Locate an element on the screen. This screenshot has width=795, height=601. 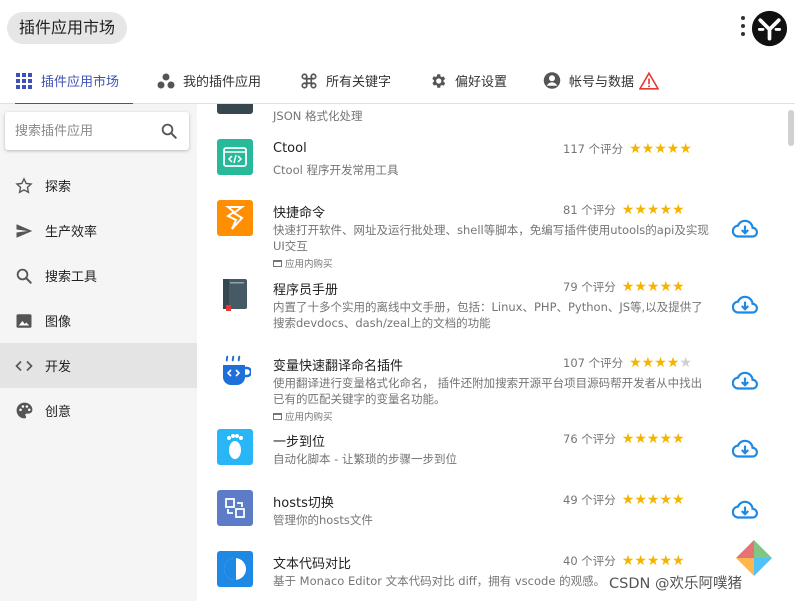
plugin-description: 自动化脚本 - 让繁琐的步骤一步到位 is located at coordinates (365, 459).